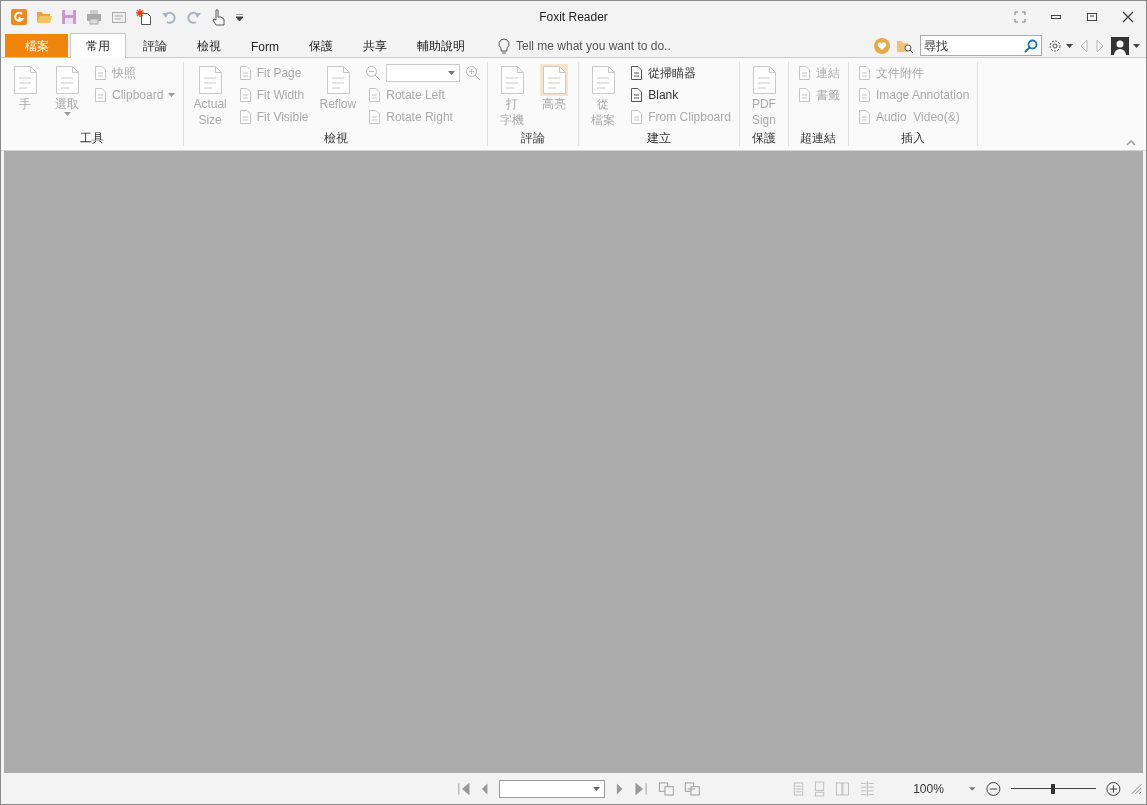 This screenshot has height=805, width=1147. What do you see at coordinates (92, 138) in the screenshot?
I see `group-label: 工具` at bounding box center [92, 138].